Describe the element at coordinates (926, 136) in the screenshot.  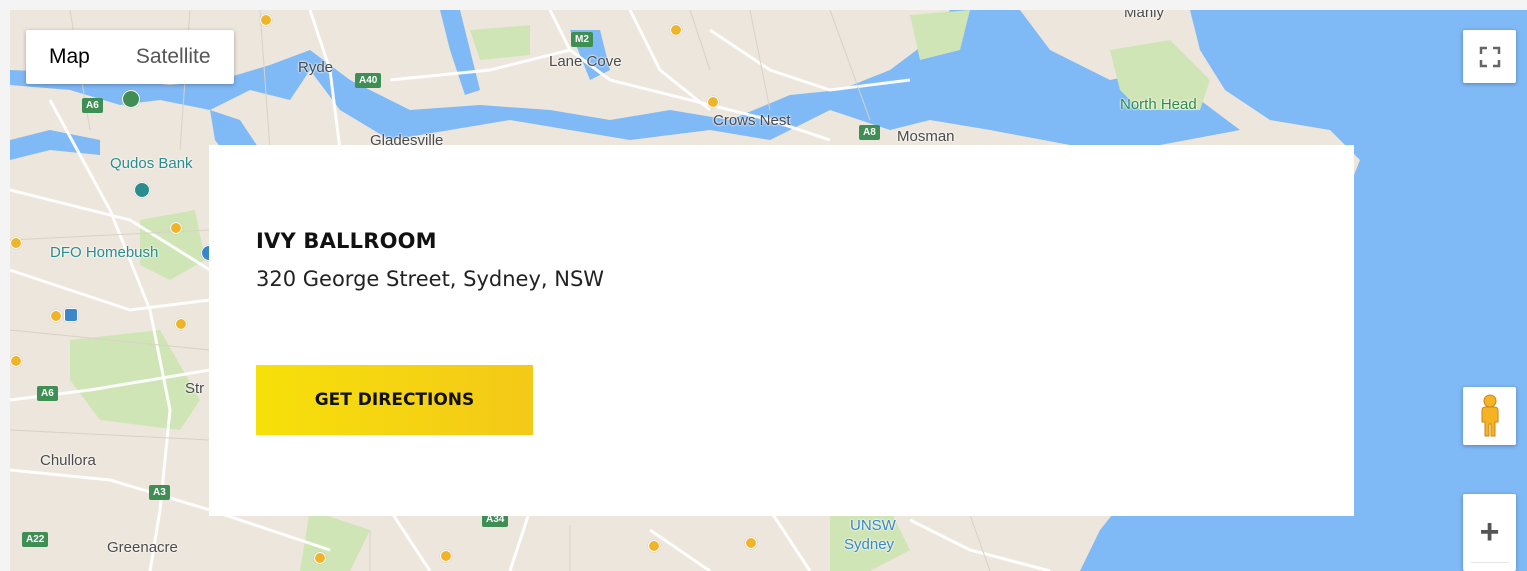
I see `place-label: Mosman` at that location.